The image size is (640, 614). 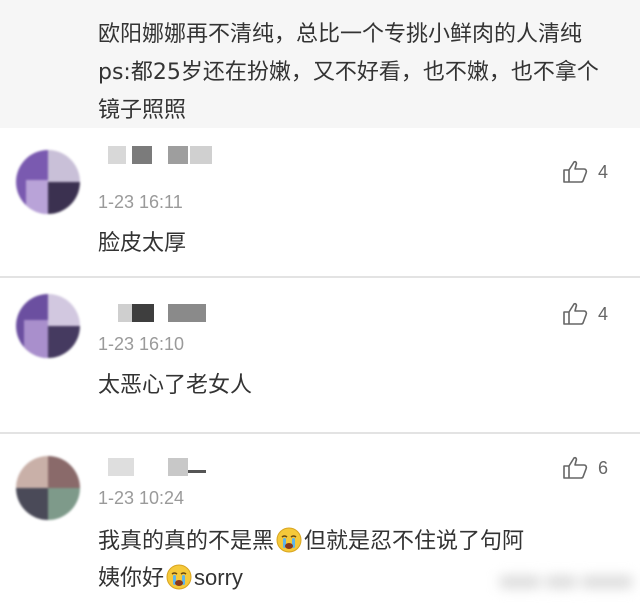 What do you see at coordinates (218, 577) in the screenshot?
I see `comment-text-segment: sorry` at bounding box center [218, 577].